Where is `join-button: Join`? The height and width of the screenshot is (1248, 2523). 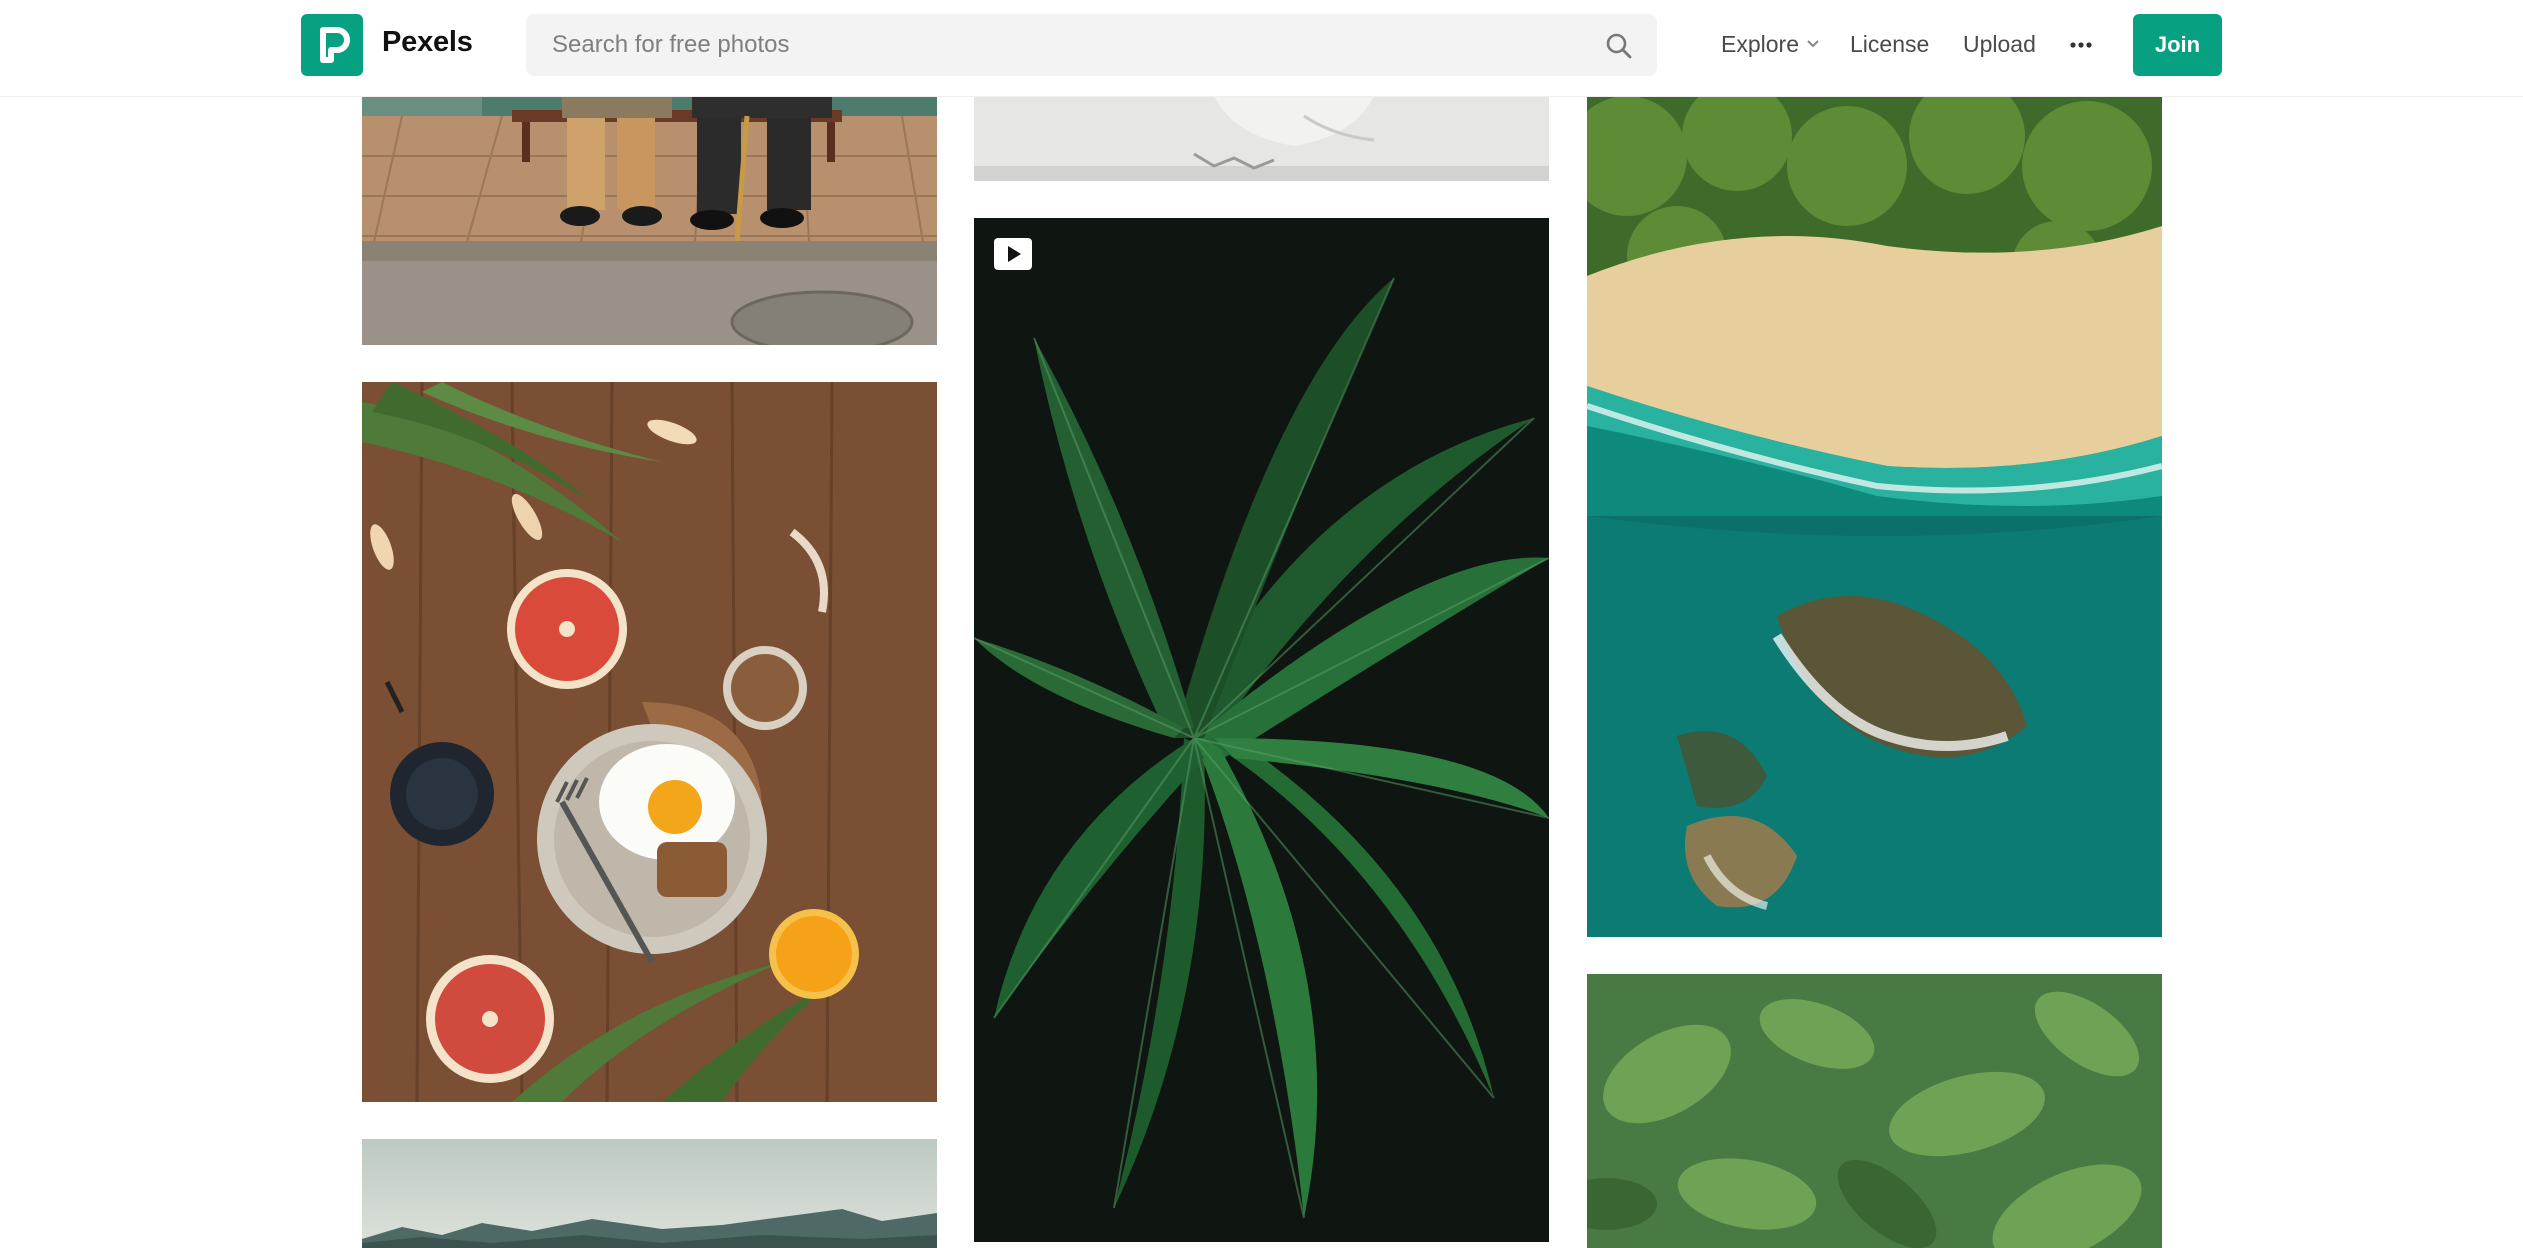
join-button: Join is located at coordinates (2177, 45).